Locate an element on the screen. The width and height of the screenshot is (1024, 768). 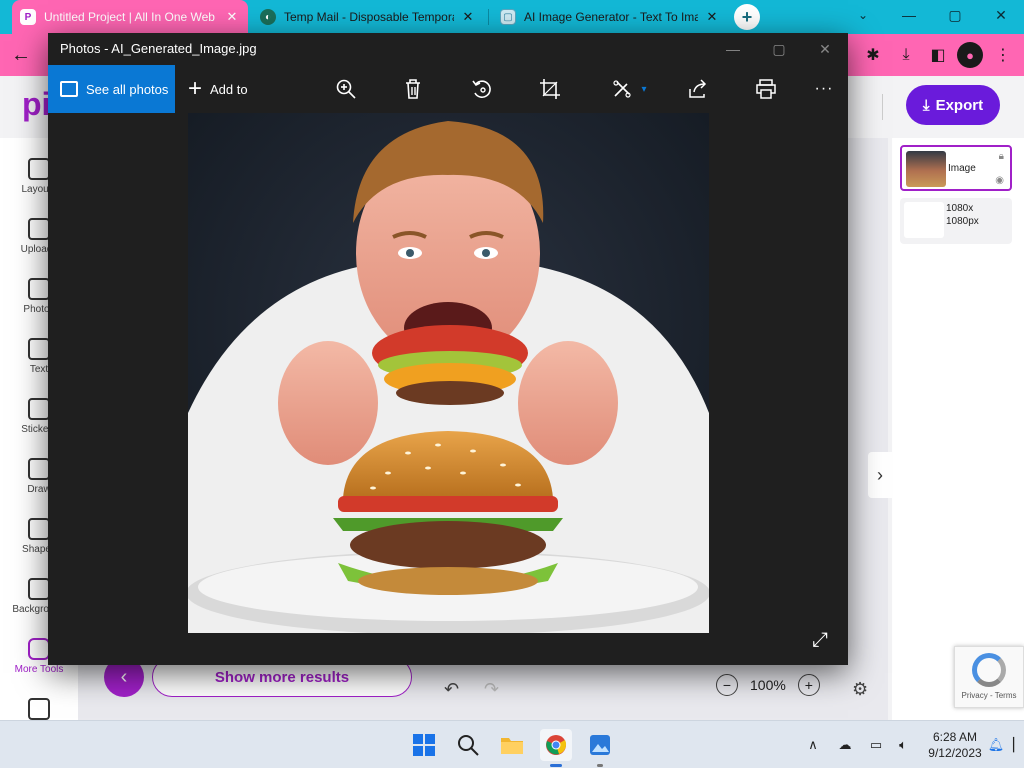
tab-temp-mail: ◐ Temp Mail - Disposable Tempora ✕ is located at coordinates (368, 17).